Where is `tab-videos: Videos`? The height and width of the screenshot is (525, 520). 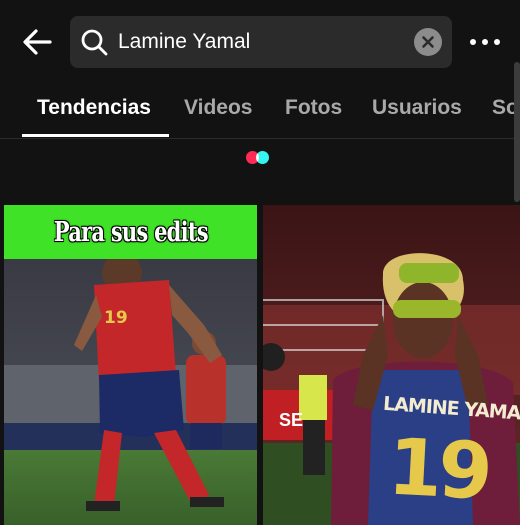
tab-videos: Videos is located at coordinates (218, 108).